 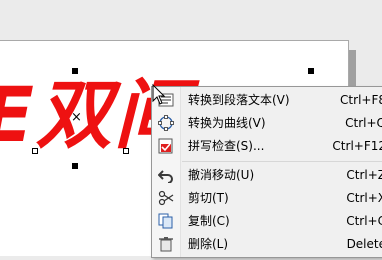 What do you see at coordinates (267, 198) in the screenshot?
I see `menu-item-cut: 剪切(T) Ctrl+X` at bounding box center [267, 198].